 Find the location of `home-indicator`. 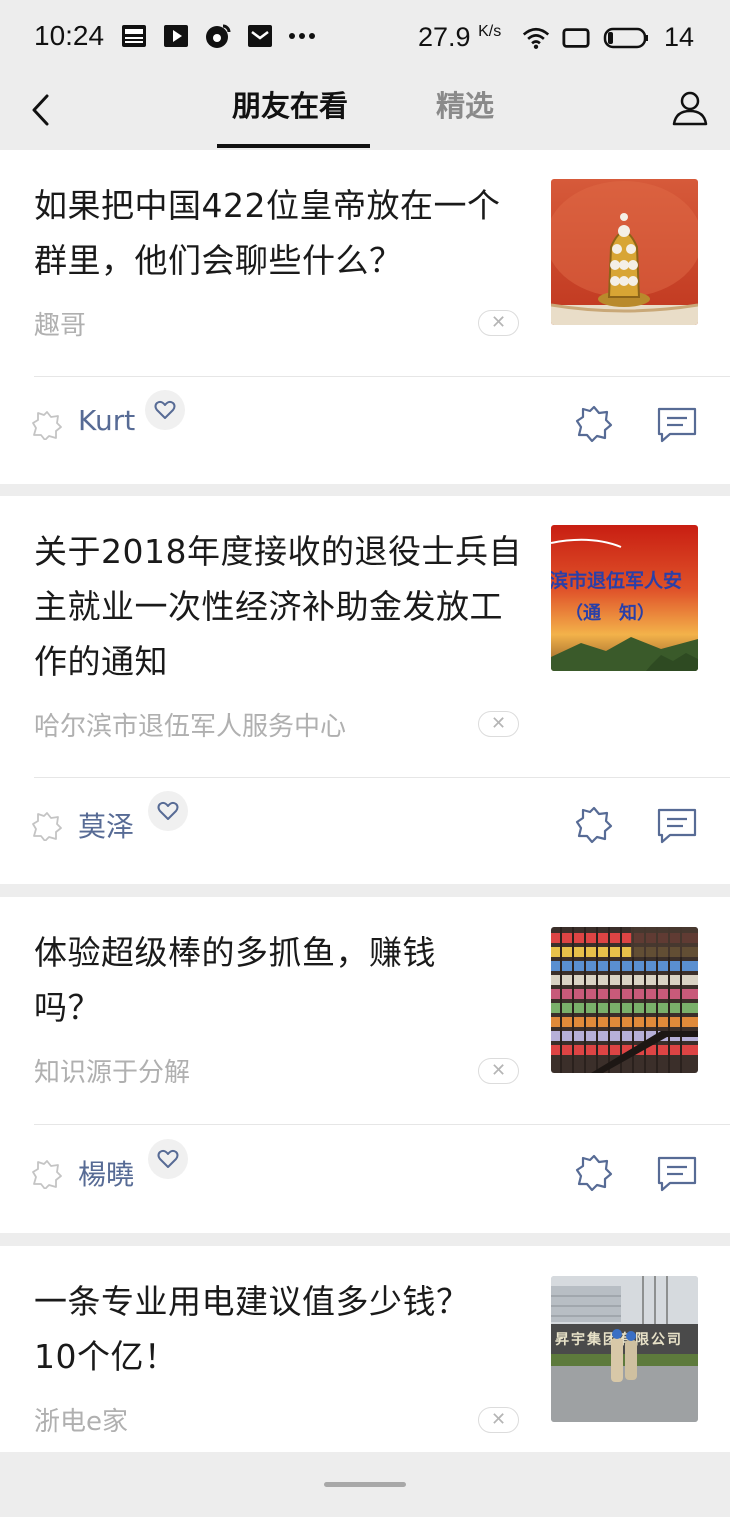

home-indicator is located at coordinates (365, 1484).